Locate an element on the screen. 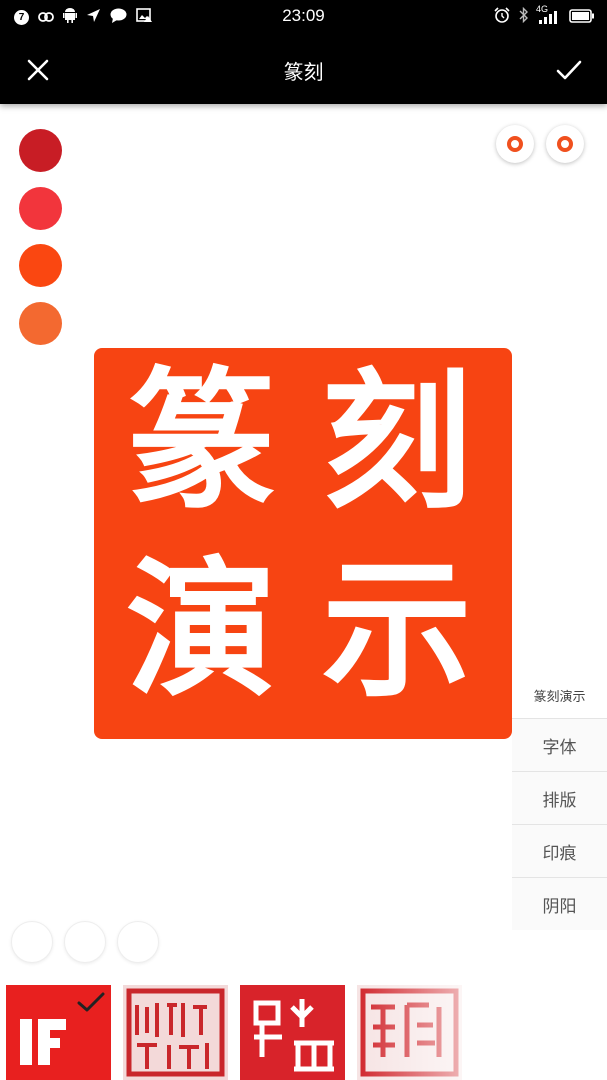  app-bar: 篆刻 is located at coordinates (303, 69).